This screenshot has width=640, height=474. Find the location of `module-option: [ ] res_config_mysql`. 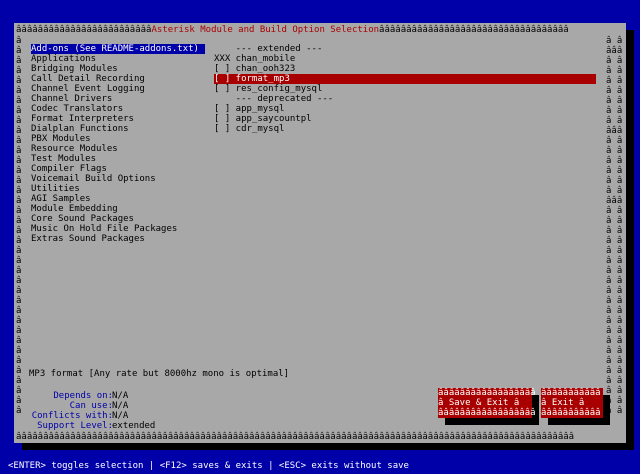

module-option: [ ] res_config_mysql is located at coordinates (268, 89).